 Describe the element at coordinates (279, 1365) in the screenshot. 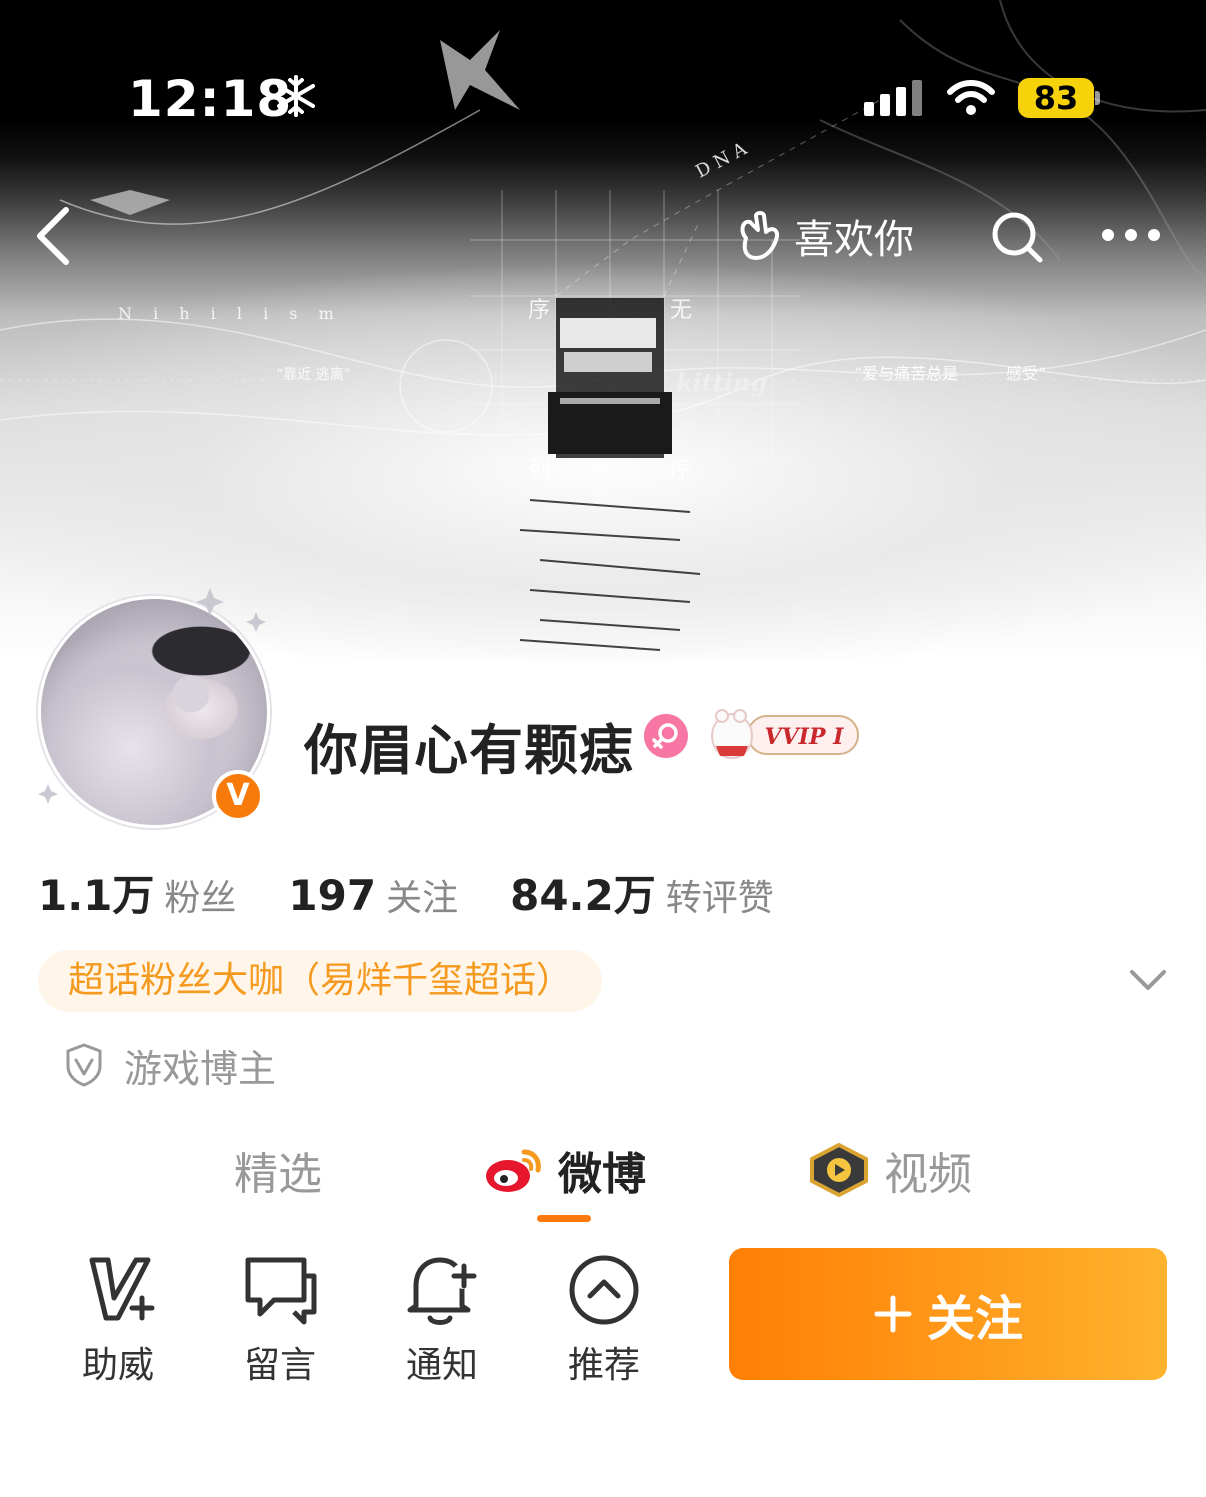

I see `message-label: 留言` at that location.